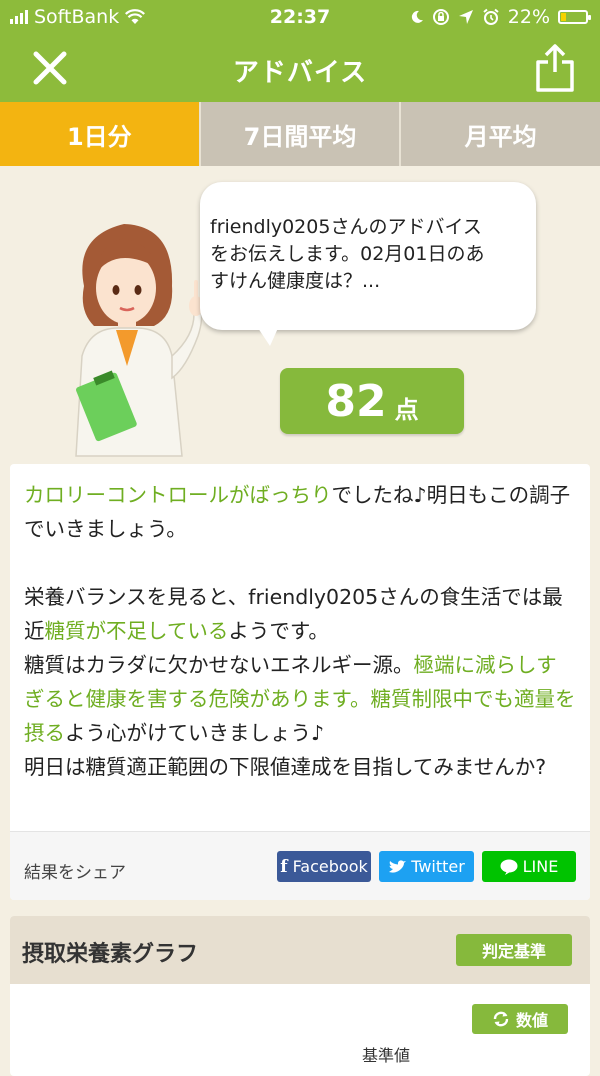 This screenshot has width=600, height=1076. Describe the element at coordinates (465, 17) in the screenshot. I see `location-icon` at that location.